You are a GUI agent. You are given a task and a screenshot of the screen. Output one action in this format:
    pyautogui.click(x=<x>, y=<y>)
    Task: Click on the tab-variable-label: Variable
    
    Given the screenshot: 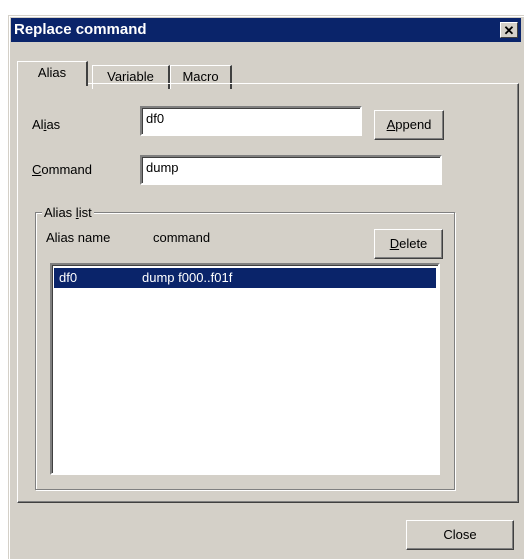 What is the action you would take?
    pyautogui.click(x=130, y=76)
    